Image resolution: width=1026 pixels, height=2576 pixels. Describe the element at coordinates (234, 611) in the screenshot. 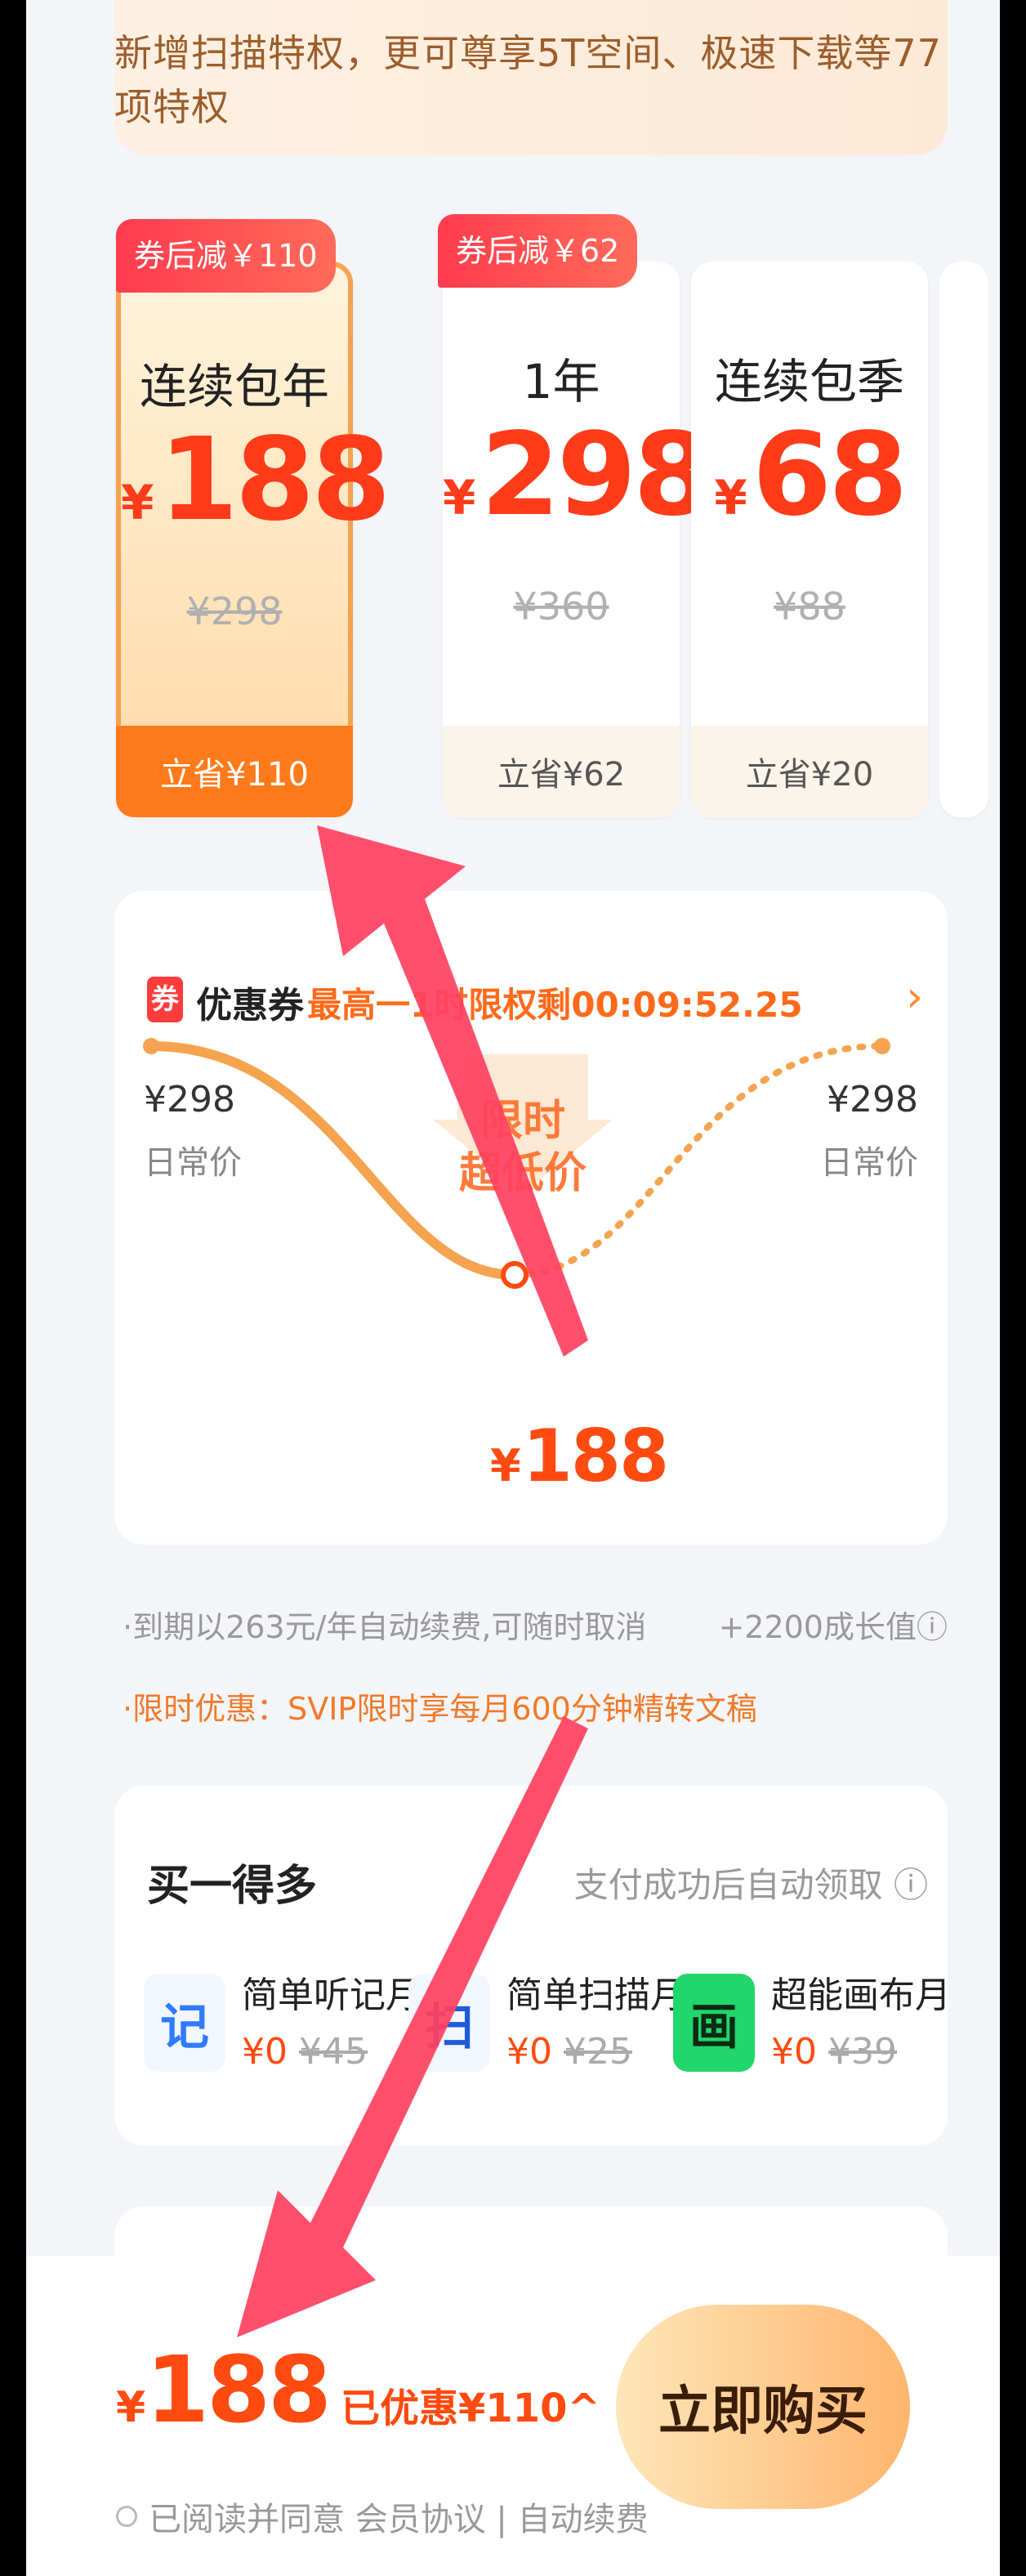

I see `plan-original-price: ¥298` at that location.